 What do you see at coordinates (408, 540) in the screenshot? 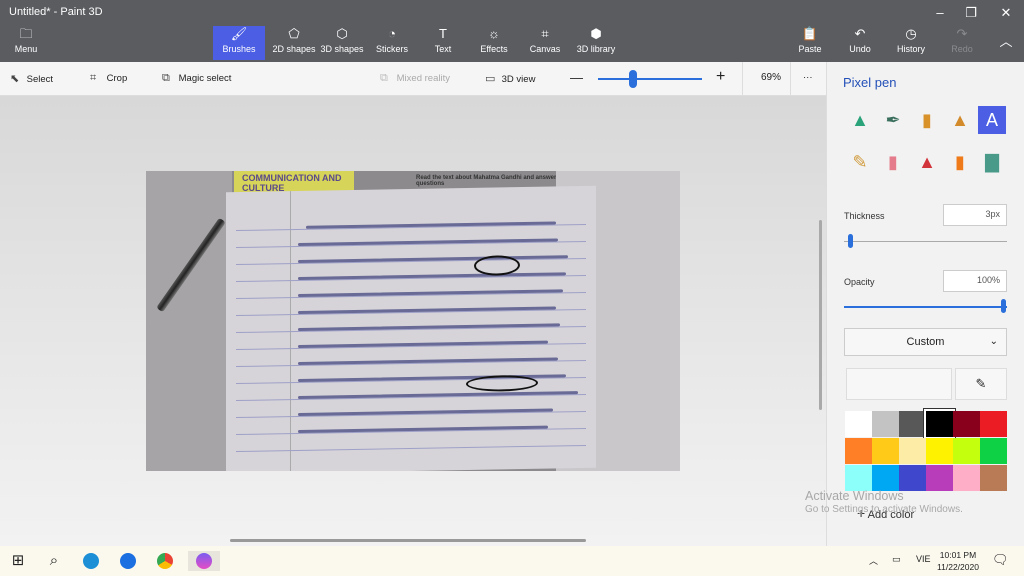
I see `horizontal-scrollbar` at bounding box center [408, 540].